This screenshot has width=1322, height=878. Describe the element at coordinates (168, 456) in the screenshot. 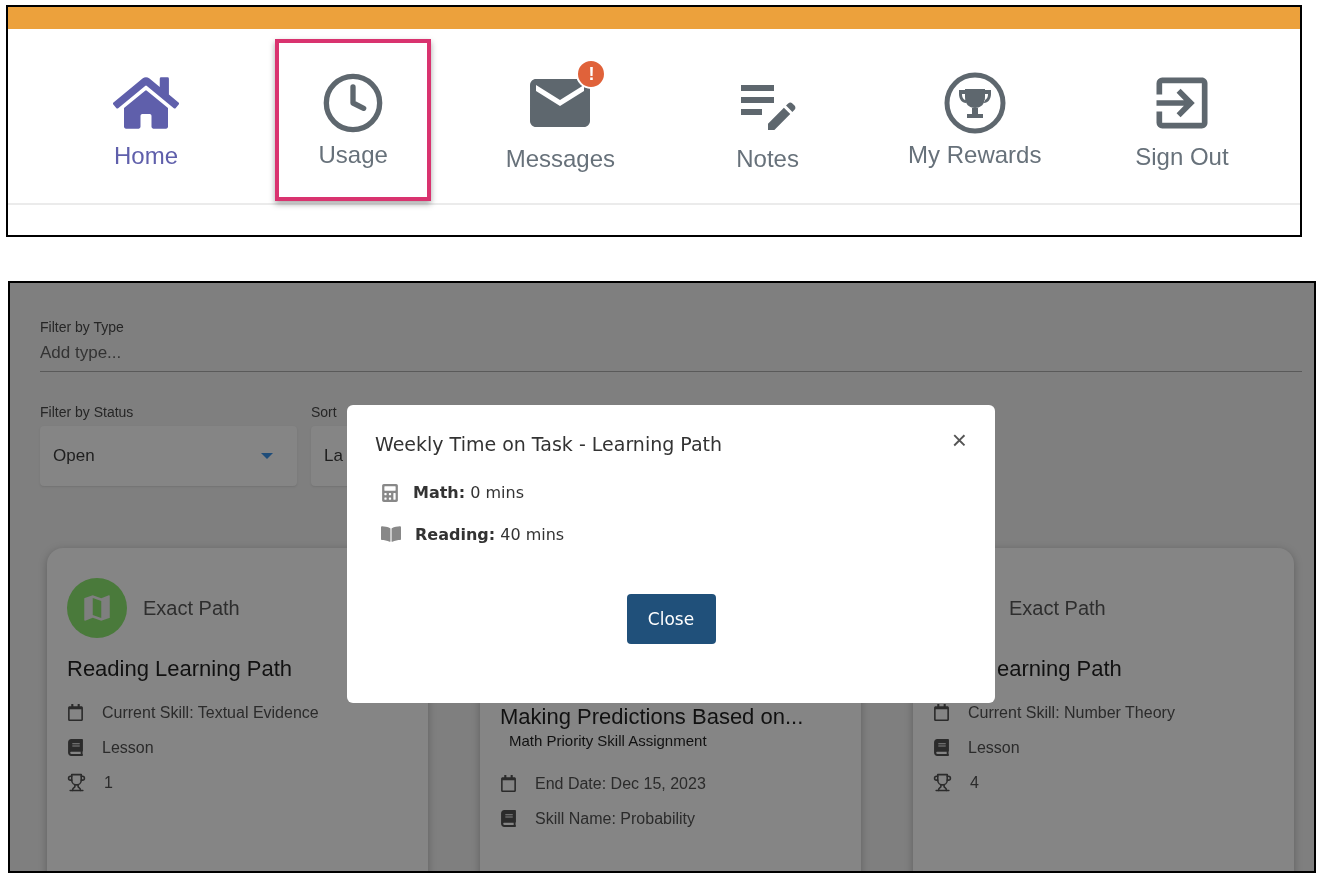

I see `status-select: Open` at that location.